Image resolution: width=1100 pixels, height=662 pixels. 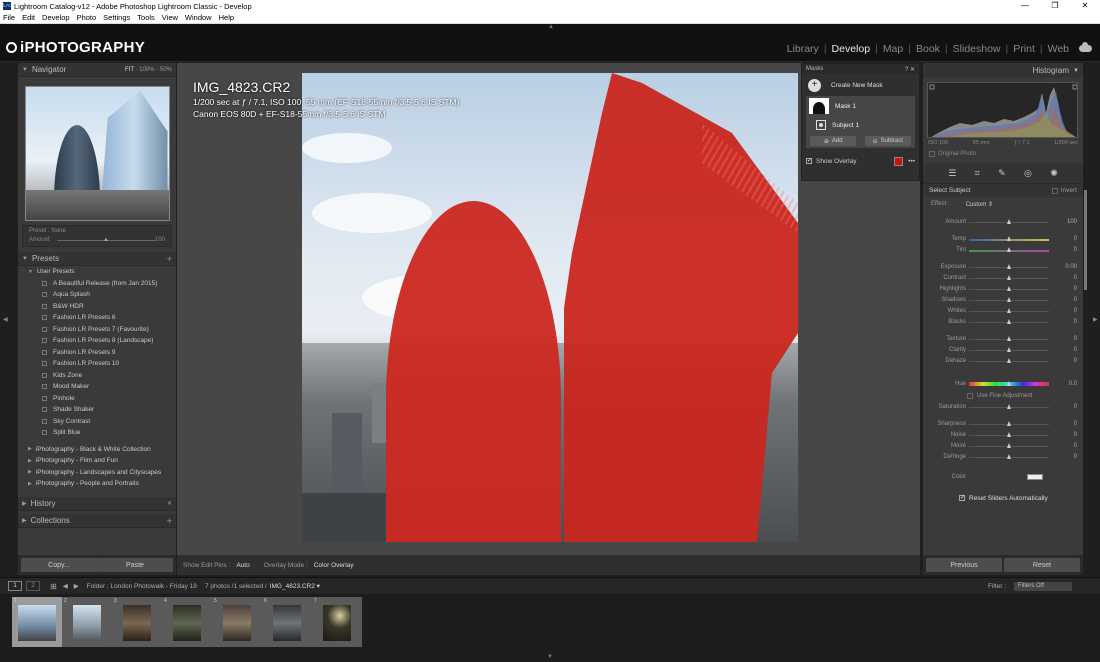 I want to click on maximize-button: ❐, so click(x=1055, y=6).